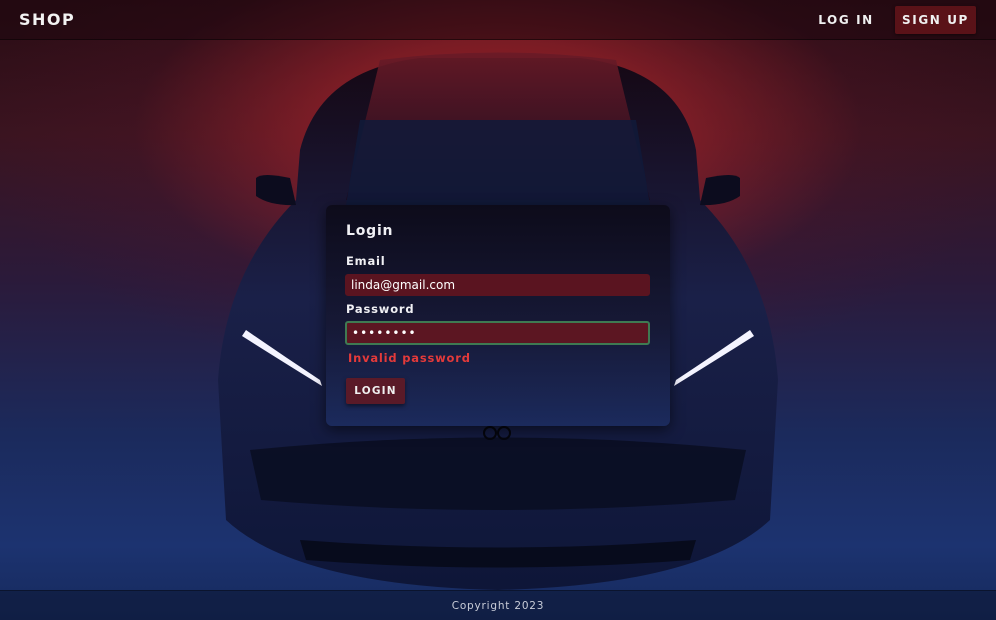 Image resolution: width=996 pixels, height=620 pixels. I want to click on nav-login-button: LOG IN, so click(846, 20).